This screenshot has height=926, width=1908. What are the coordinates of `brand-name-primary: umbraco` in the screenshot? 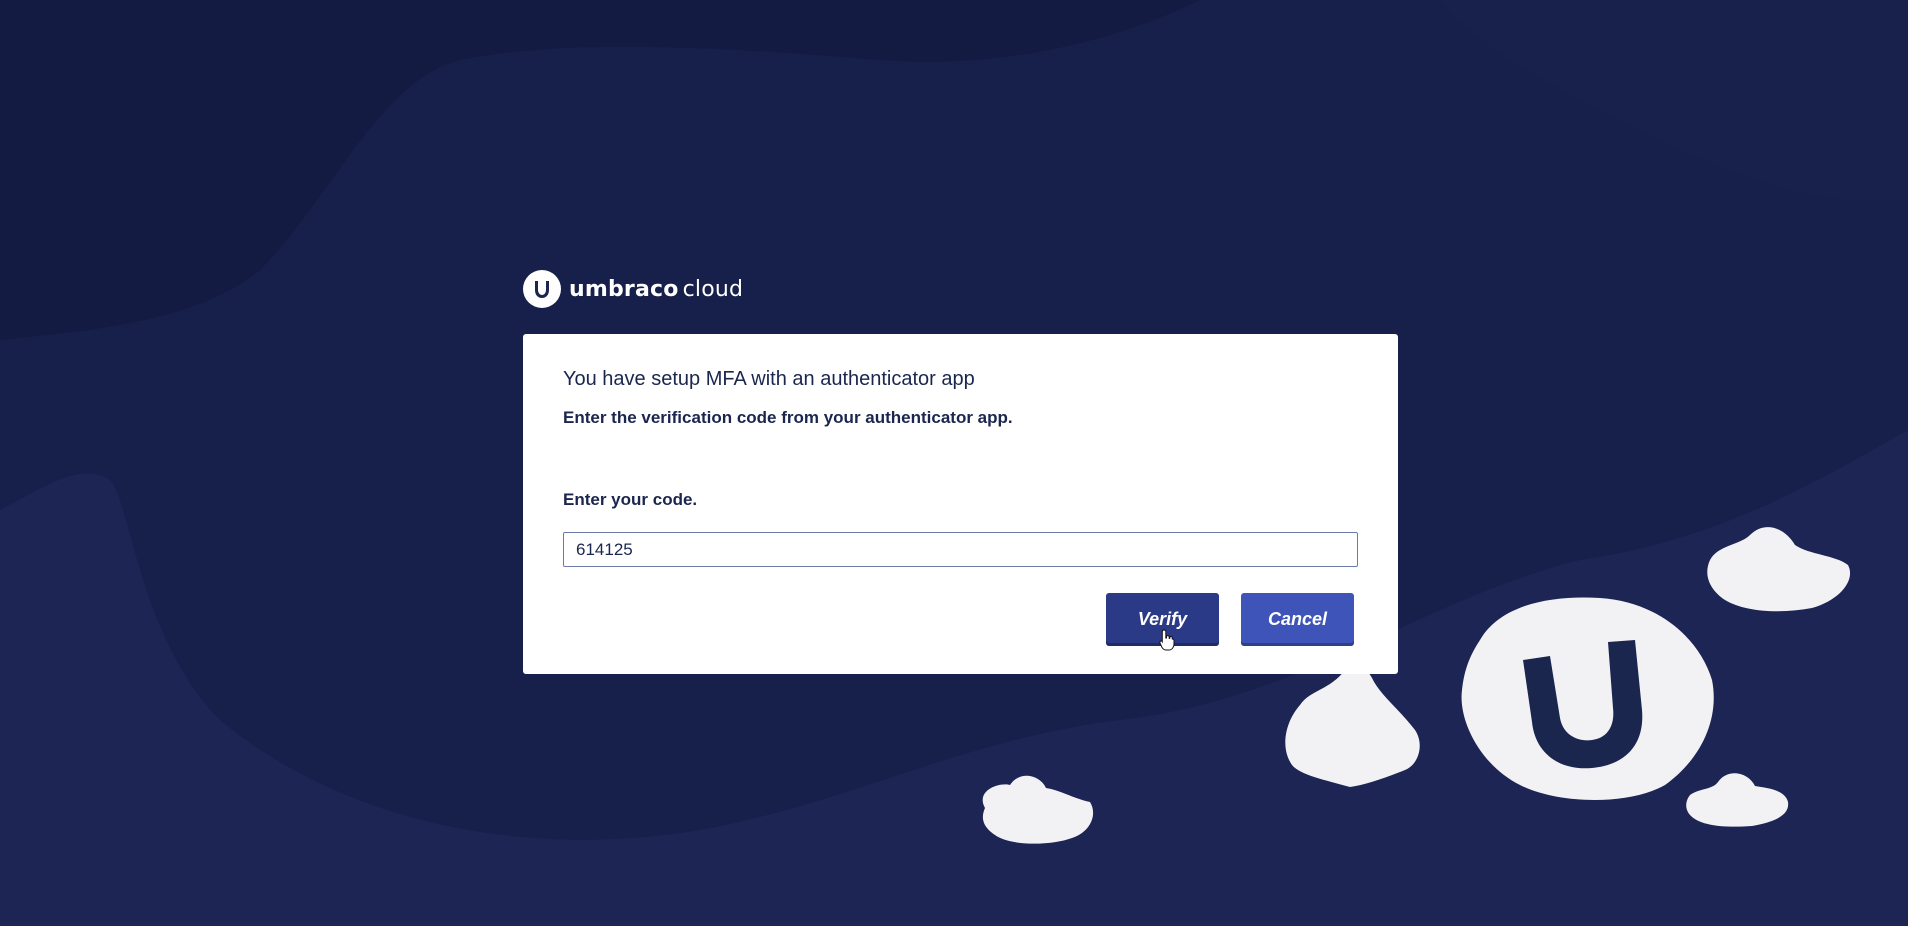 It's located at (624, 289).